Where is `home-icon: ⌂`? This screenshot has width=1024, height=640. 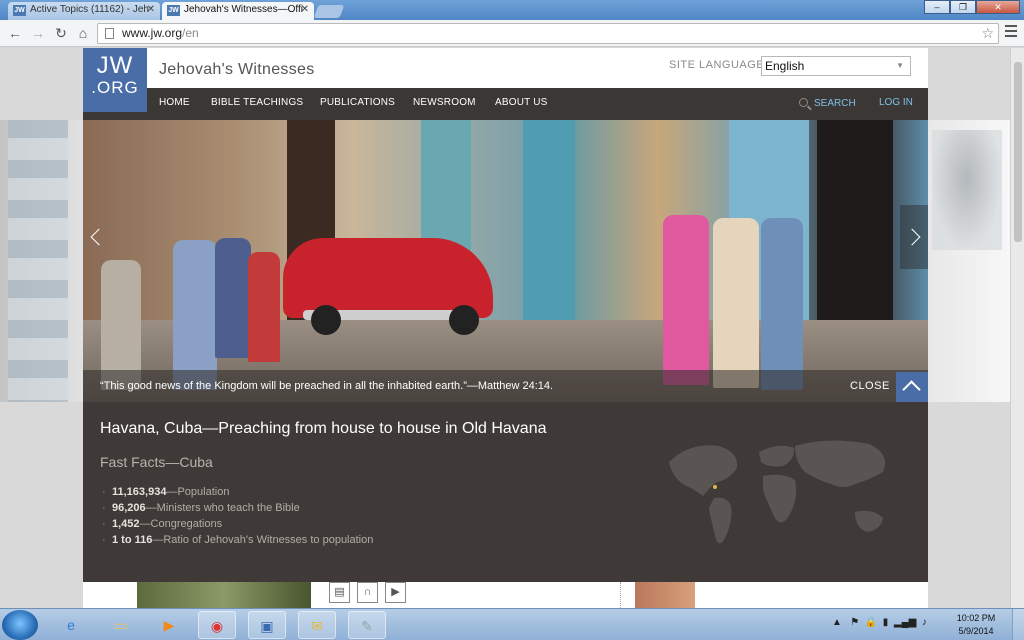 home-icon: ⌂ is located at coordinates (83, 33).